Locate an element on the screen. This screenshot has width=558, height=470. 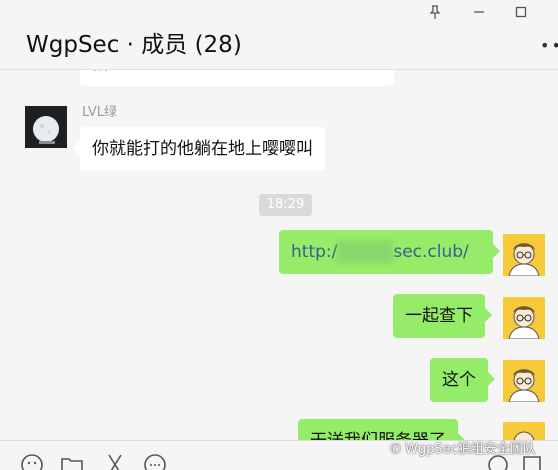
emoji-icon is located at coordinates (32, 461).